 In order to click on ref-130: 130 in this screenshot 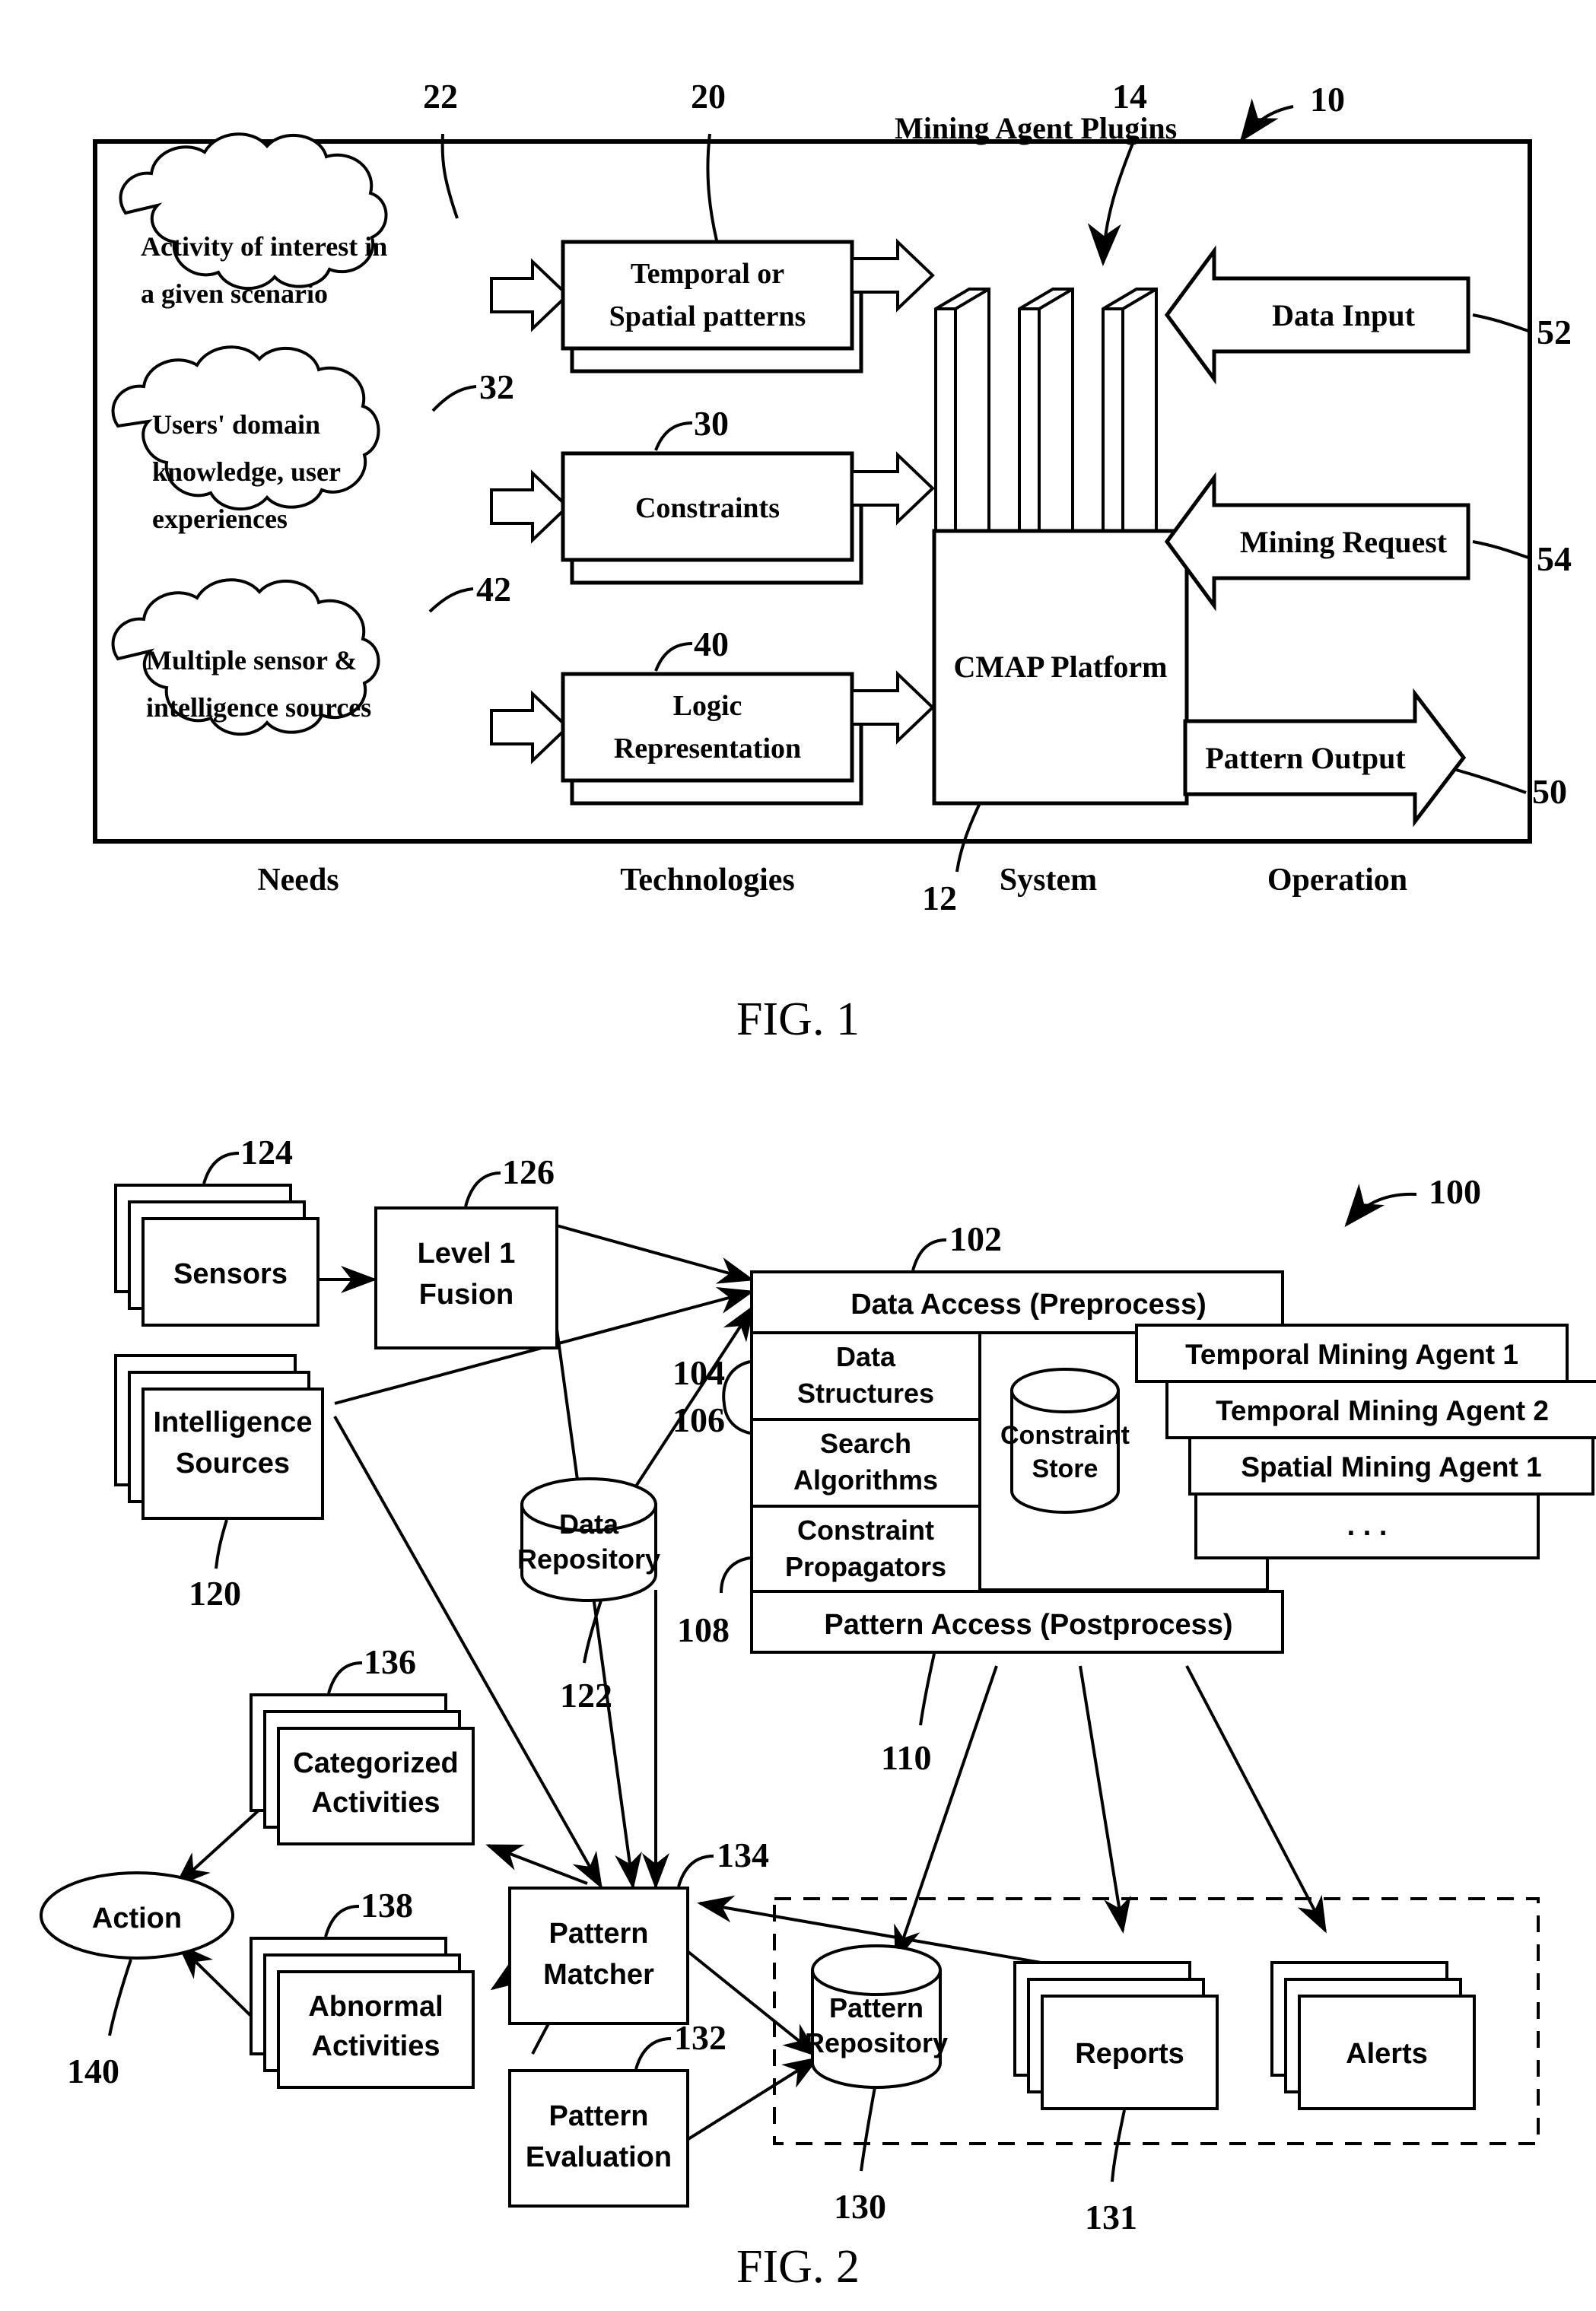, I will do `click(860, 2206)`.